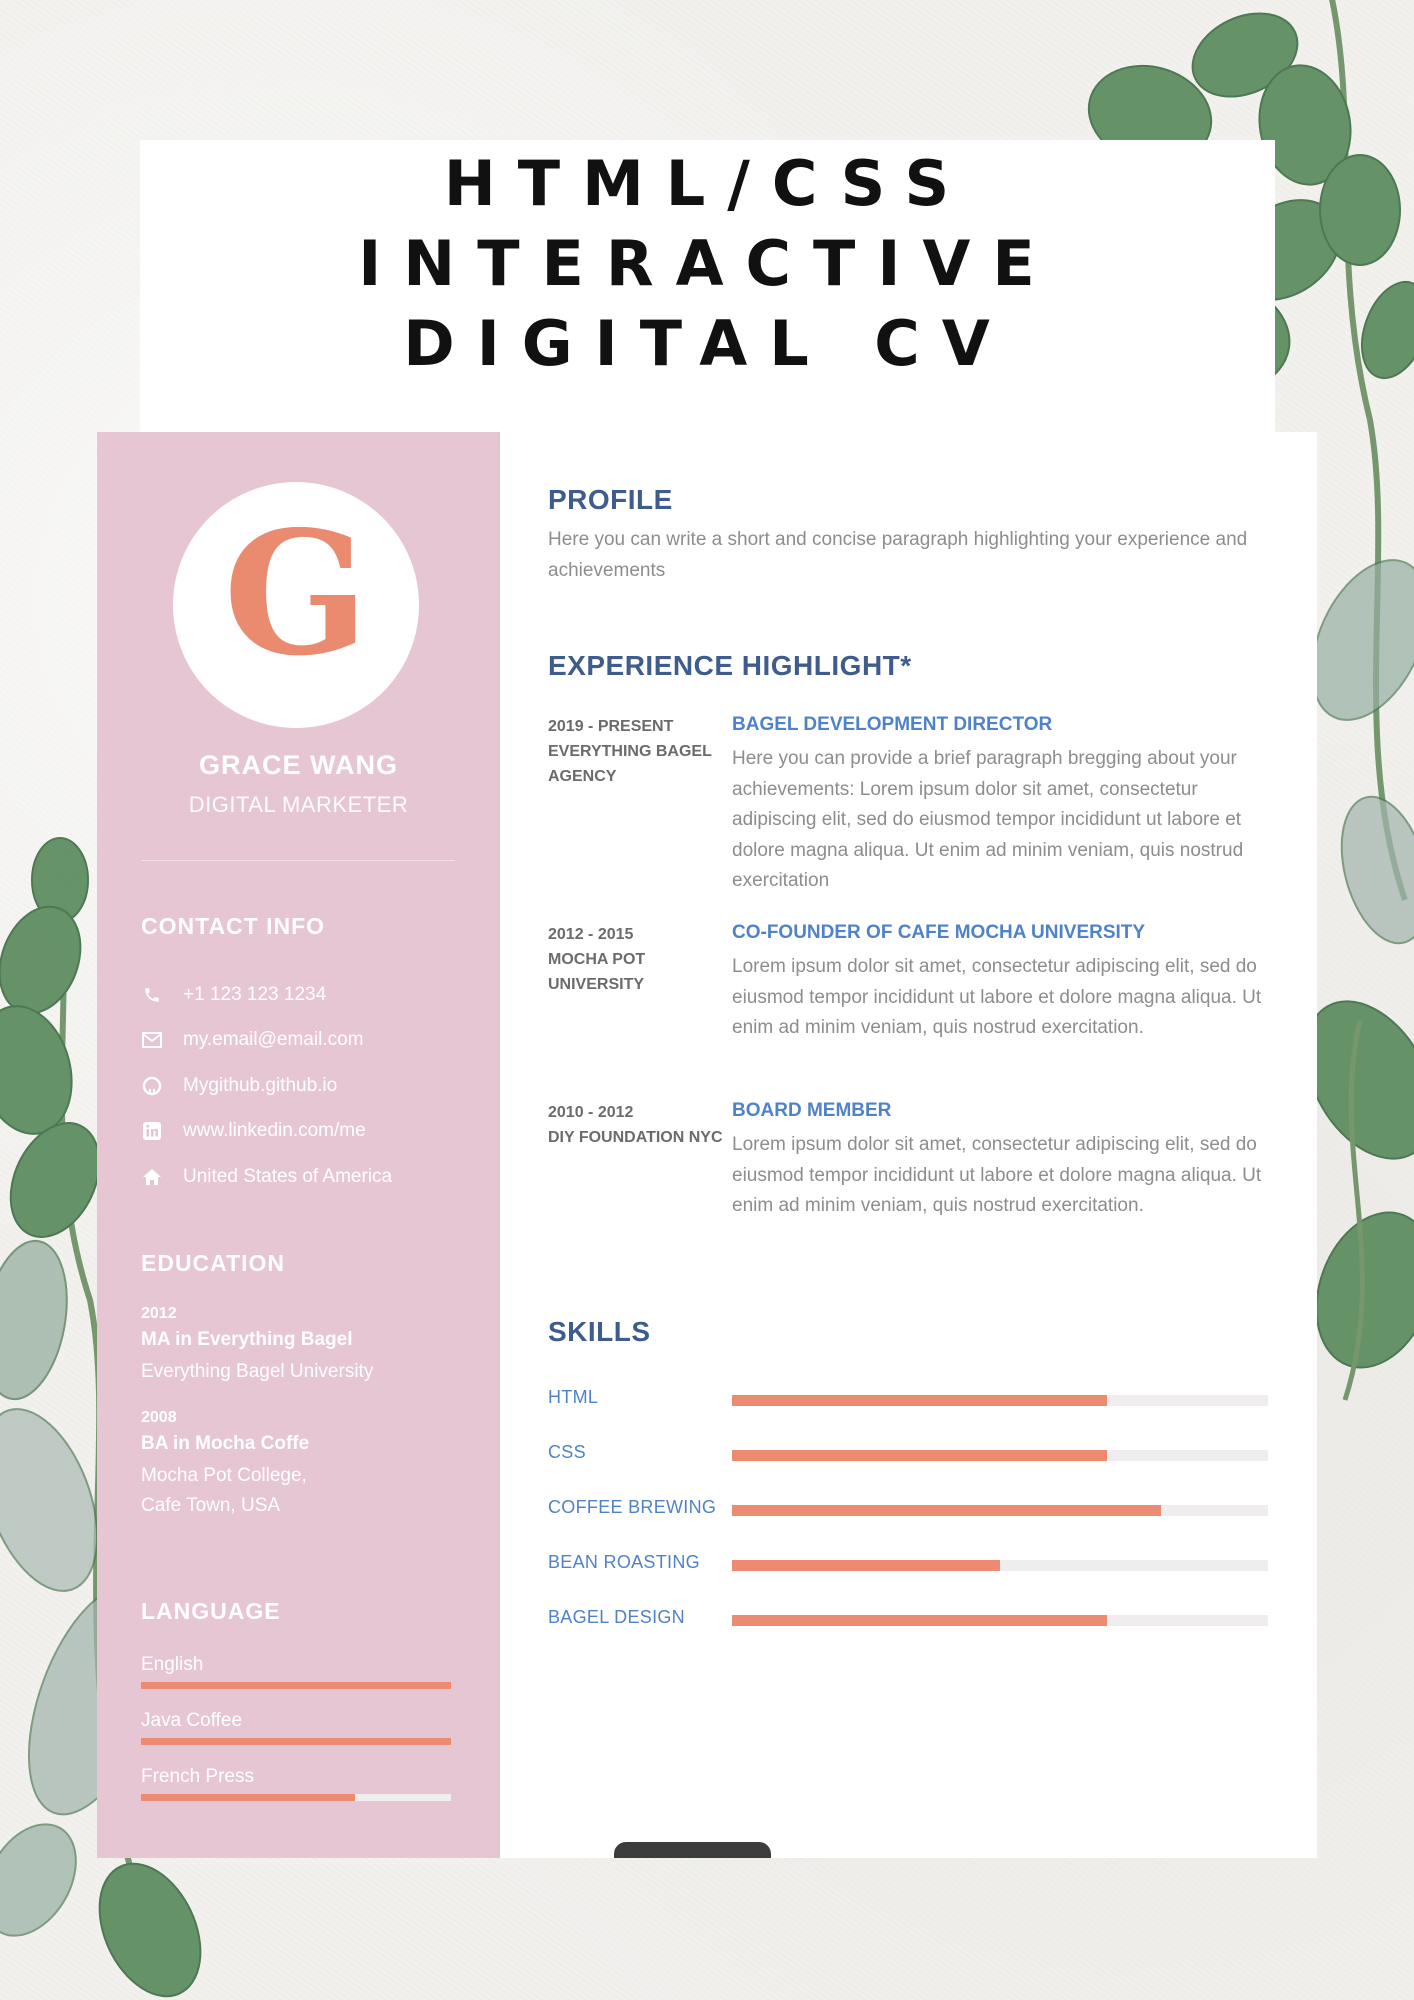 This screenshot has width=1414, height=2000. I want to click on sidebar-divider, so click(298, 860).